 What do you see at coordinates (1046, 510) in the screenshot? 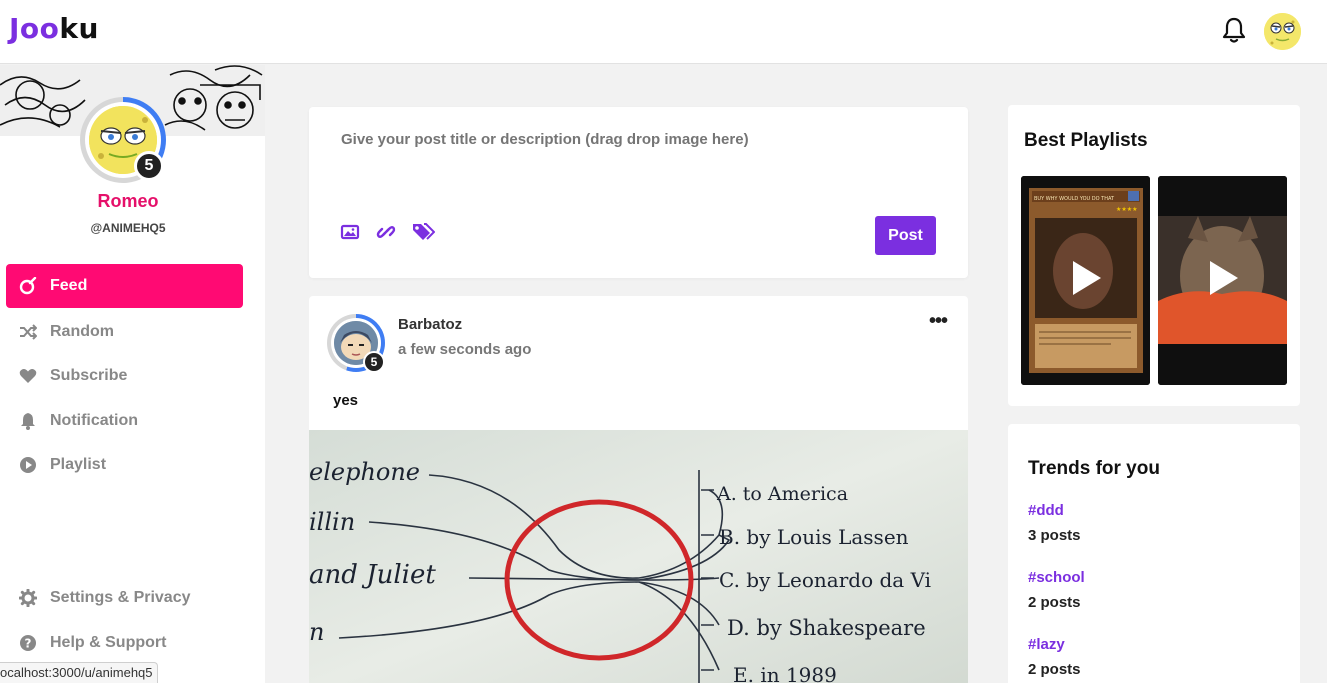
I see `trend-tag: #ddd` at bounding box center [1046, 510].